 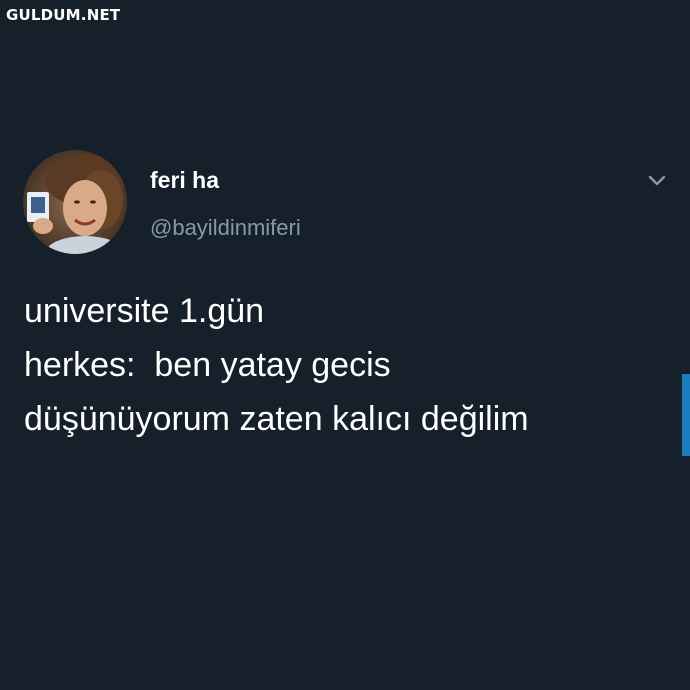 What do you see at coordinates (207, 365) in the screenshot?
I see `tweet-line: herkes: ben yatay gecis` at bounding box center [207, 365].